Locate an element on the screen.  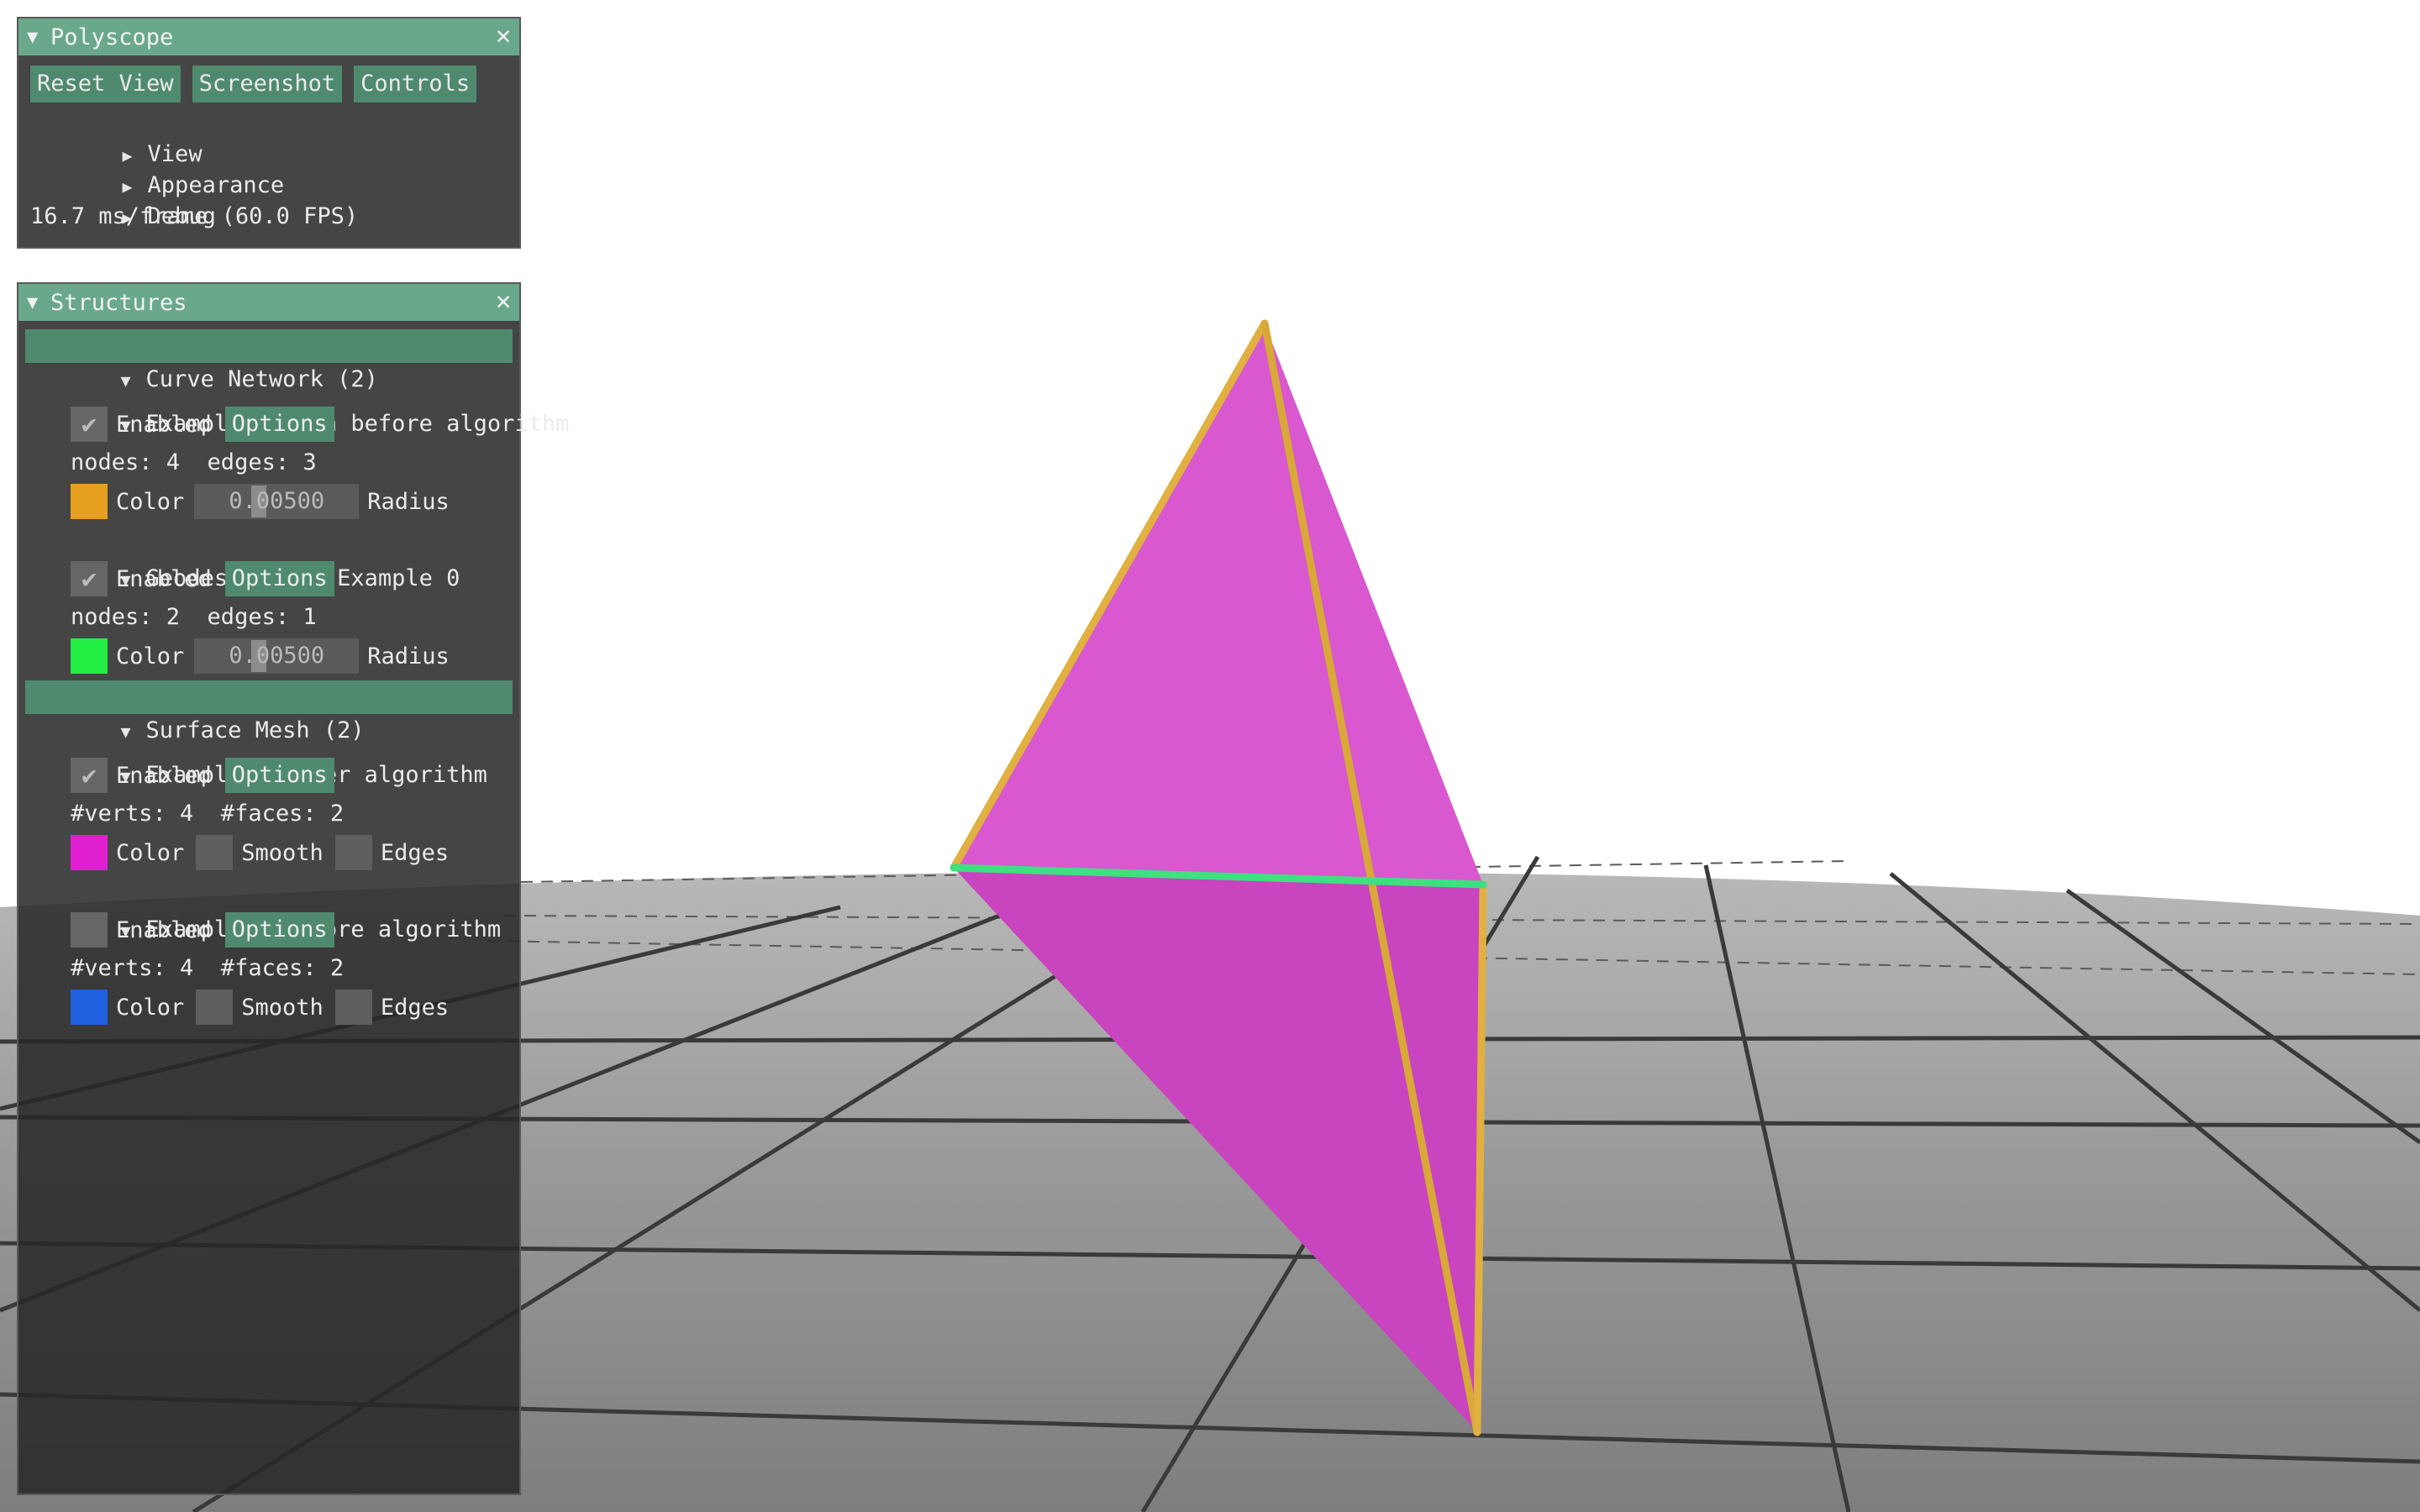
structure-info: nodes: 4 edges: 3 is located at coordinates (194, 462).